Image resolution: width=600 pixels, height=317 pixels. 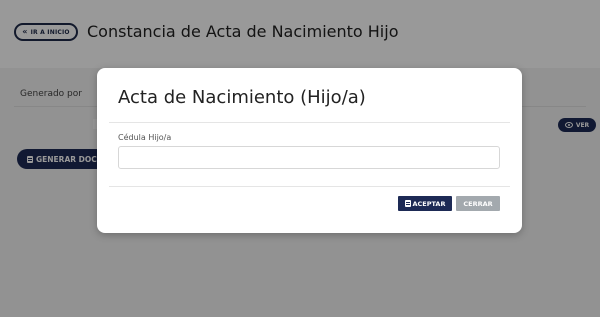 What do you see at coordinates (407, 203) in the screenshot?
I see `document-icon` at bounding box center [407, 203].